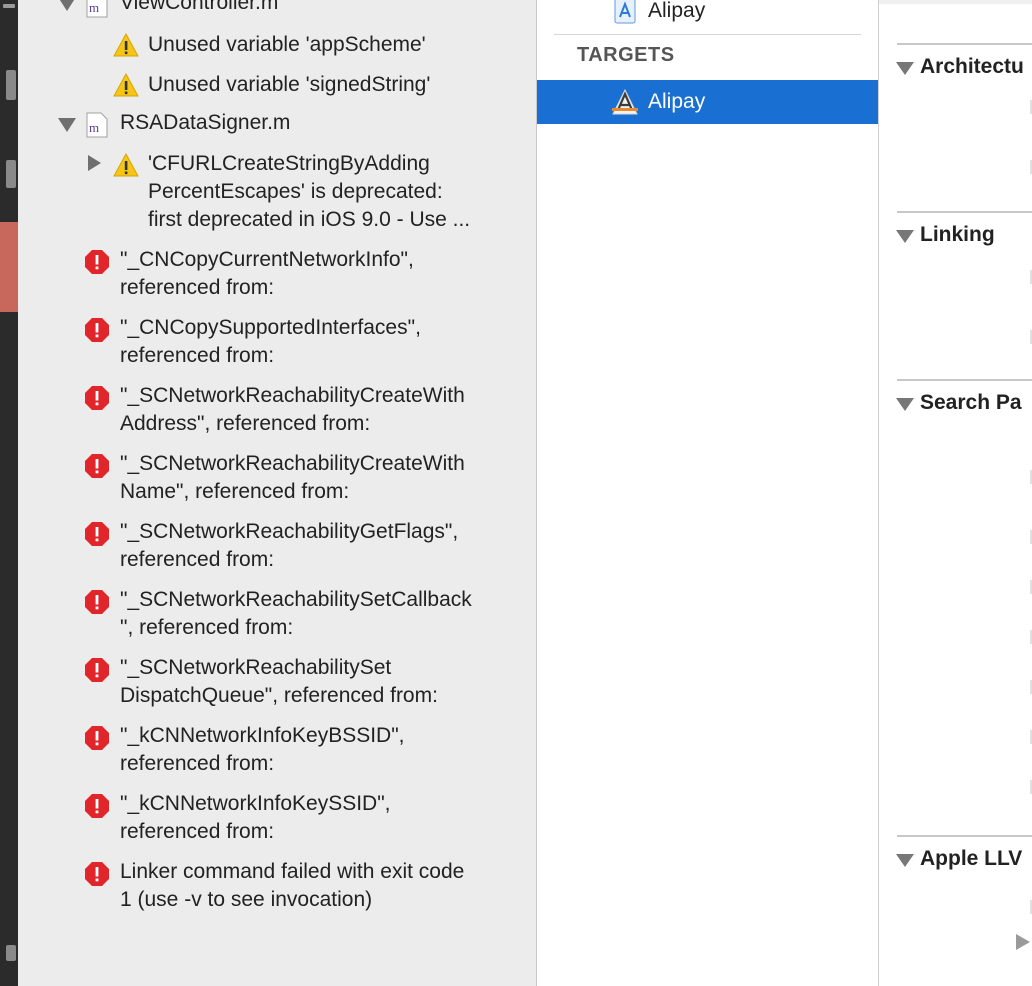 This screenshot has height=986, width=1032. Describe the element at coordinates (972, 67) in the screenshot. I see `section-title-architectures: Architectu` at that location.